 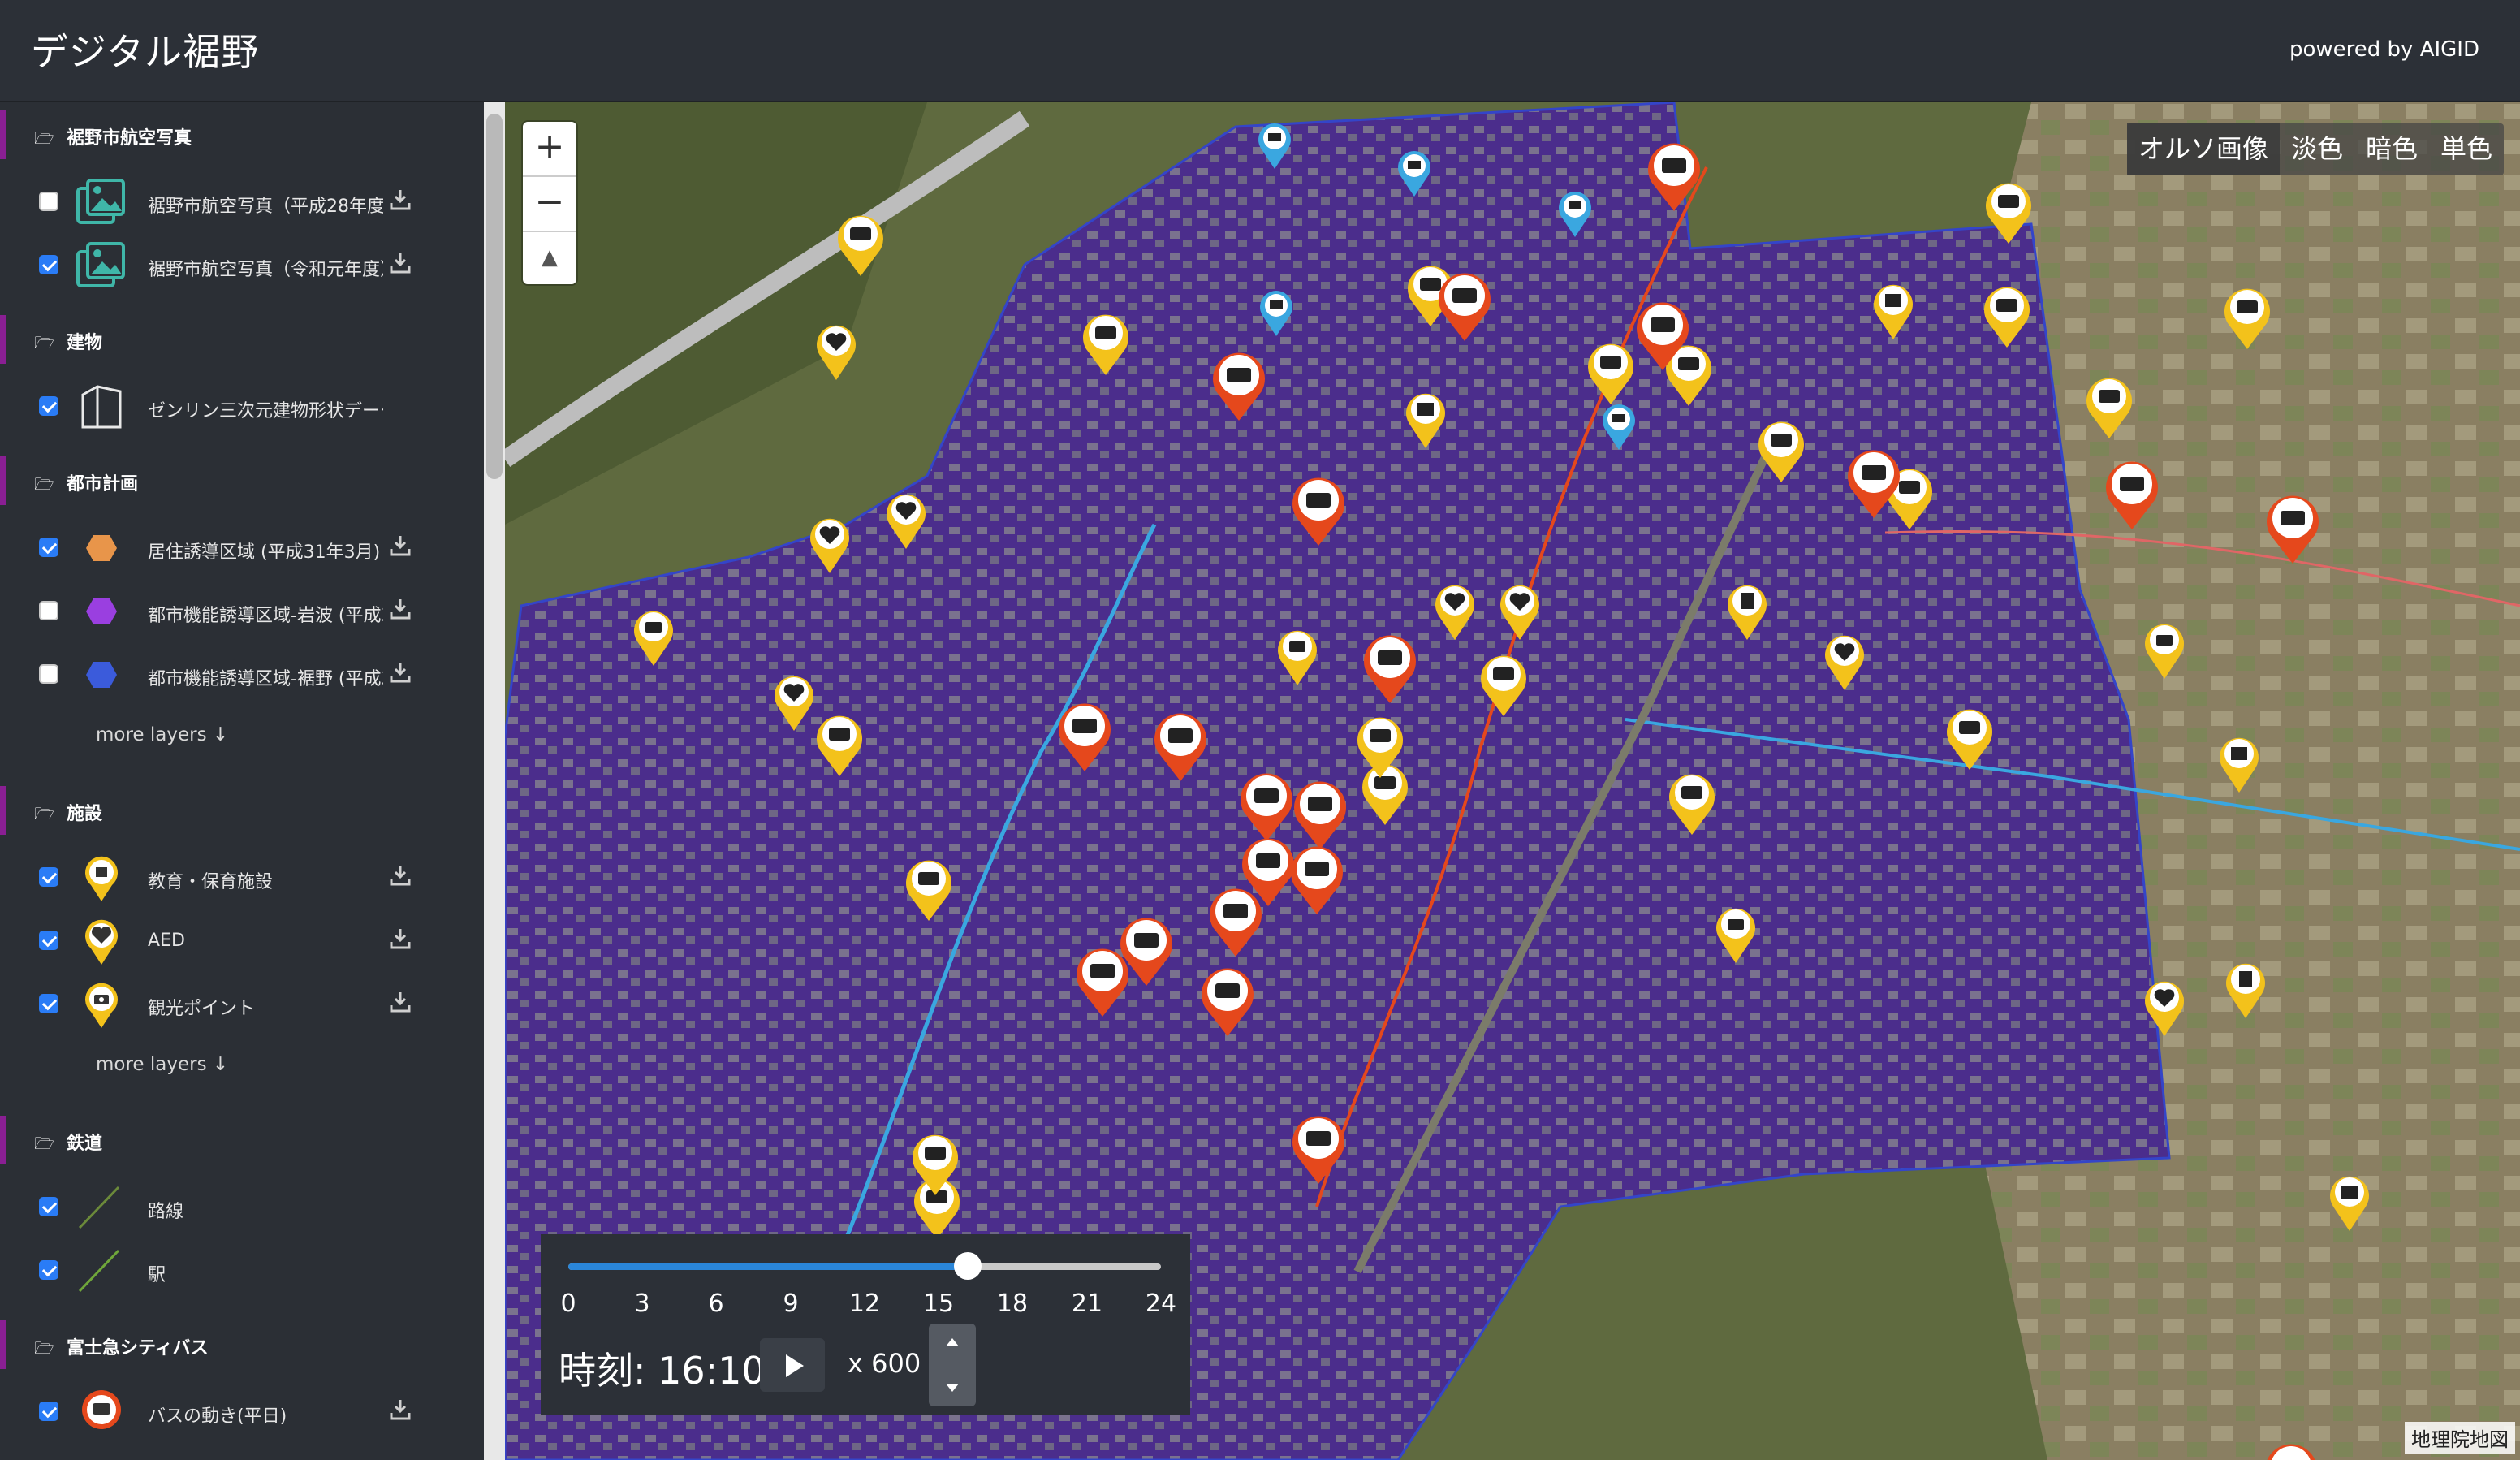 I want to click on time-slider-panel: 0 3 6 9 12 15 18 21 24 時刻: 16:10 x 600, so click(x=865, y=1324).